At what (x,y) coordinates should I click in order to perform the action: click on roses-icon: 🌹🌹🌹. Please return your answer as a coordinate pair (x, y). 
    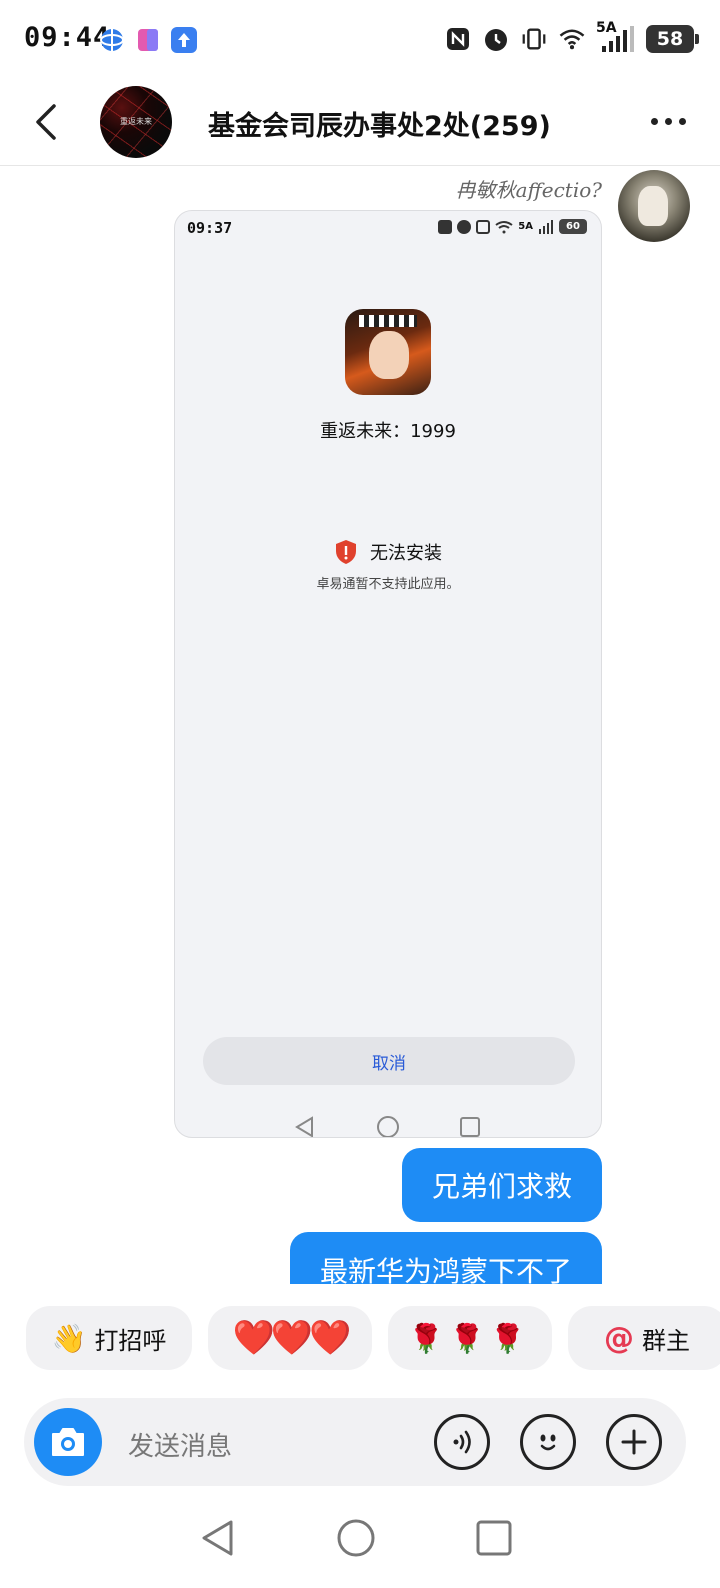
    Looking at the image, I should click on (470, 1338).